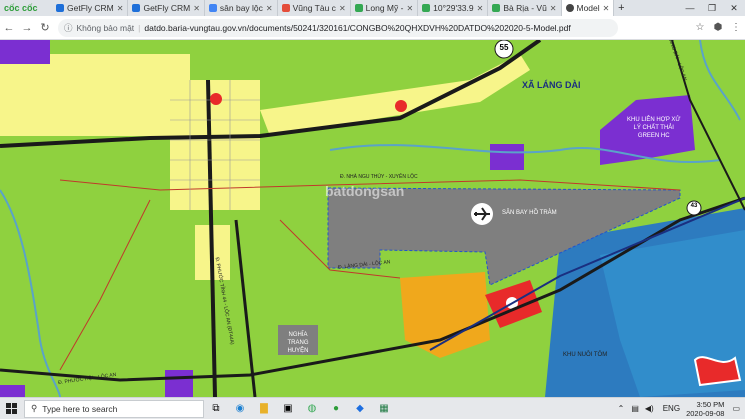 This screenshot has height=420, width=745. What do you see at coordinates (379, 177) in the screenshot?
I see `road-nha-ngu-label: Đ. NHÀ NGU THỦY - XUYÊN LỘC` at bounding box center [379, 177].